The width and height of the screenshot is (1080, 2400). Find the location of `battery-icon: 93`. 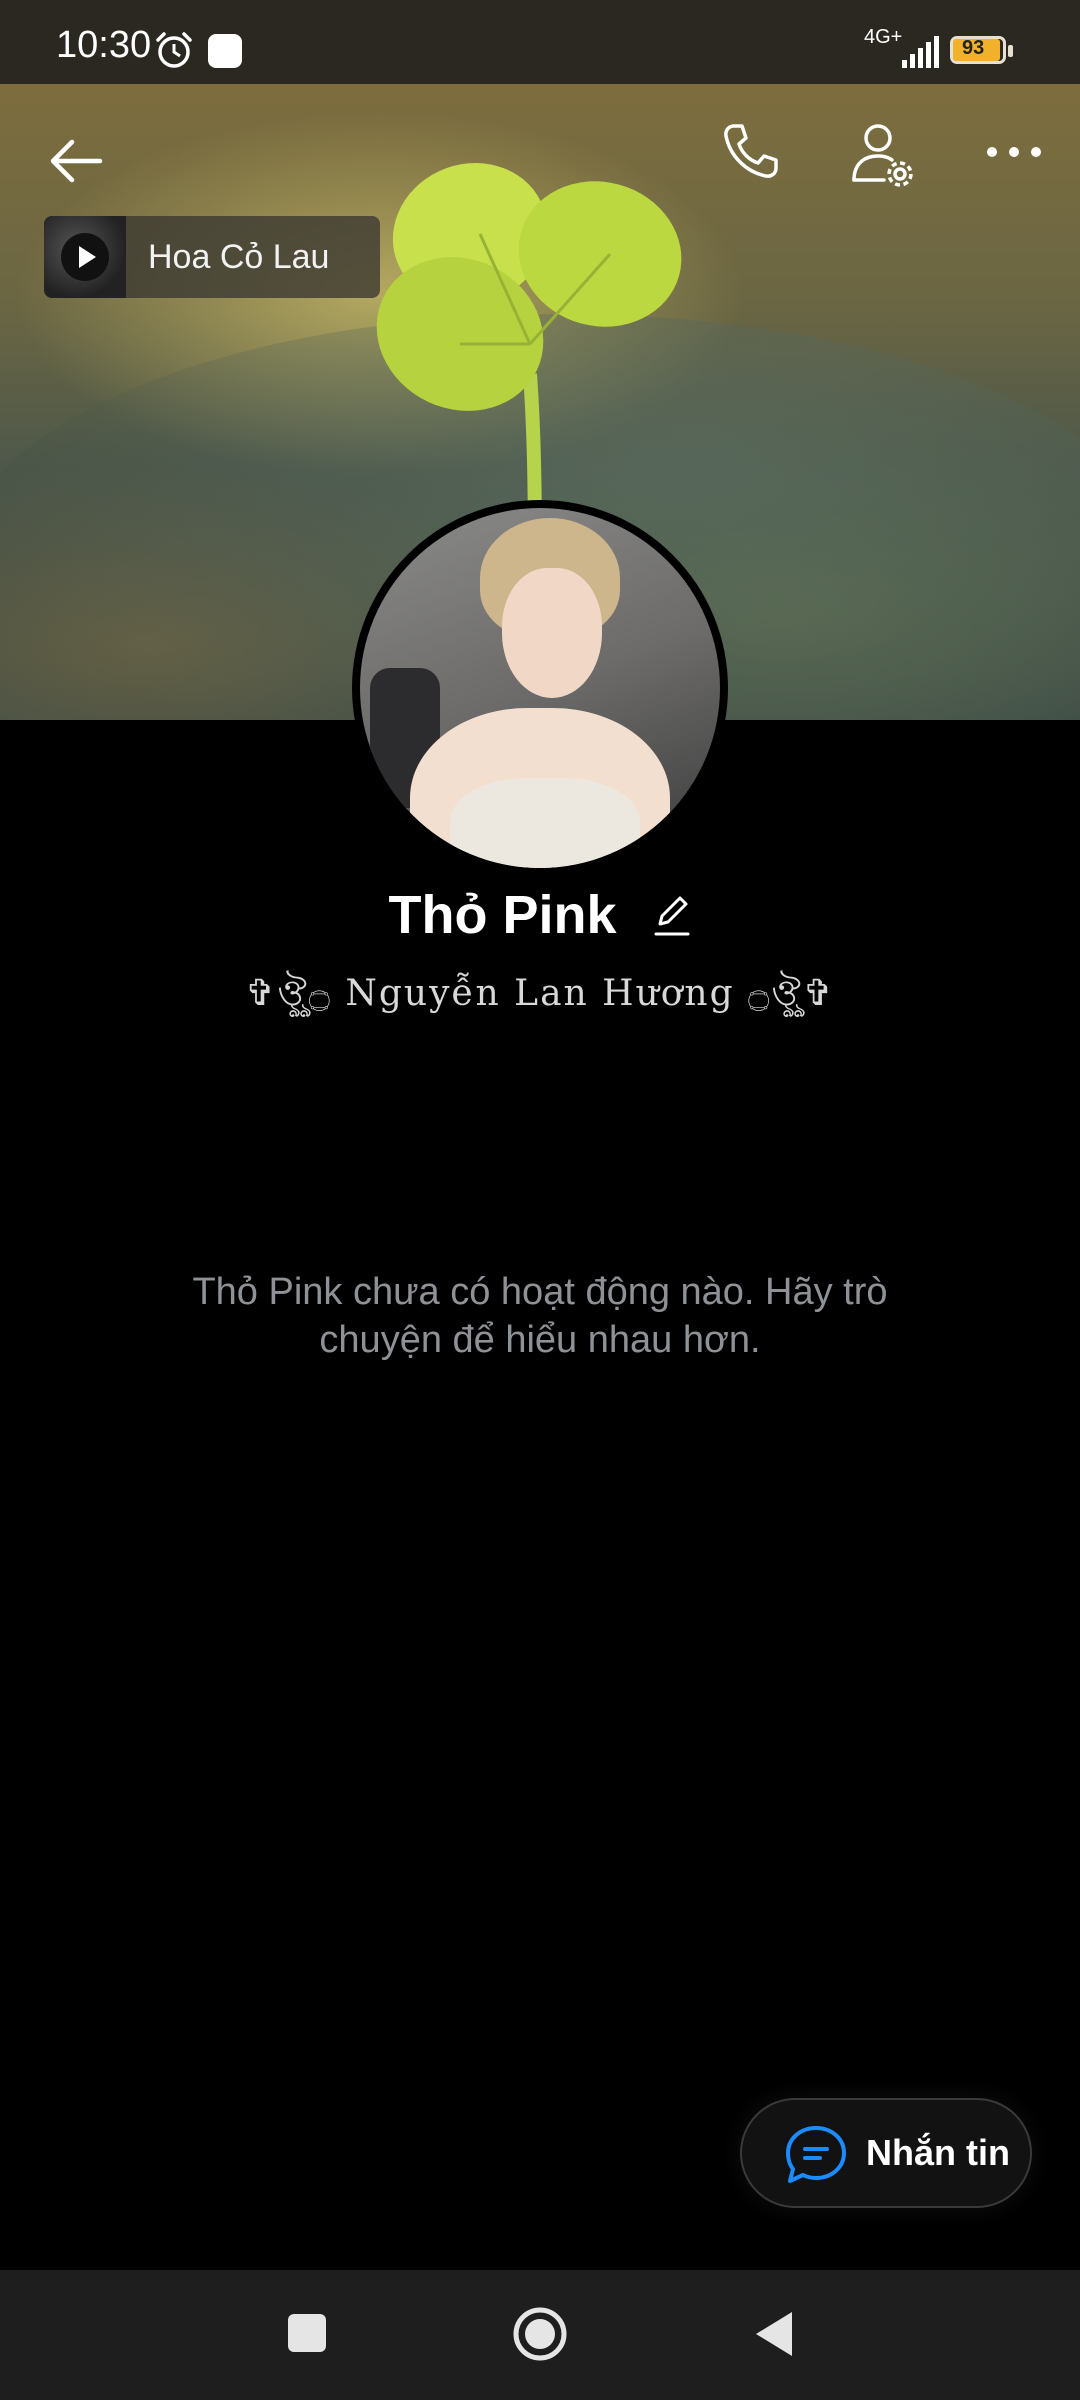

battery-icon: 93 is located at coordinates (982, 51).